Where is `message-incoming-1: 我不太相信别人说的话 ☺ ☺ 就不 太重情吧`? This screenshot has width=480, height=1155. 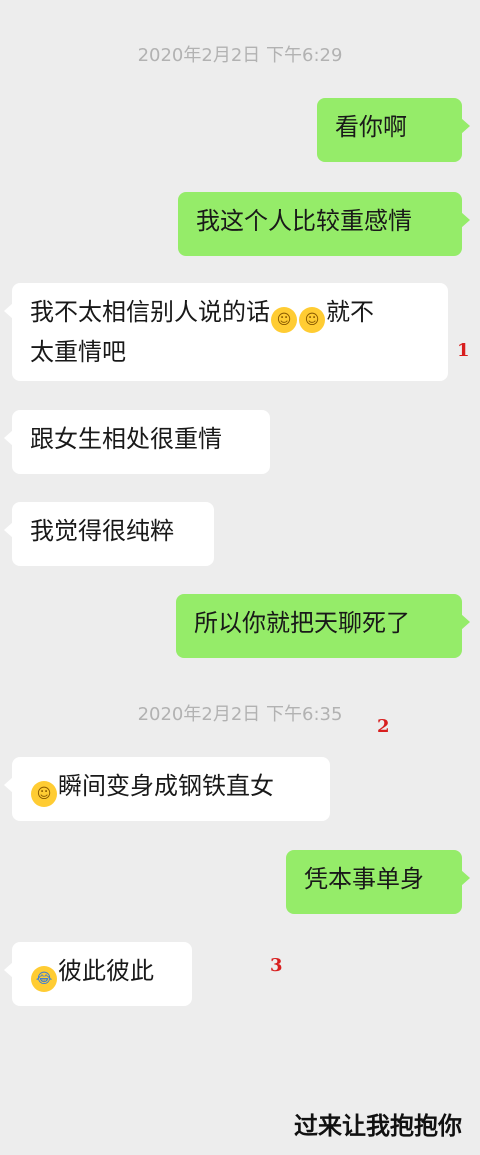 message-incoming-1: 我不太相信别人说的话 ☺ ☺ 就不 太重情吧 is located at coordinates (226, 332).